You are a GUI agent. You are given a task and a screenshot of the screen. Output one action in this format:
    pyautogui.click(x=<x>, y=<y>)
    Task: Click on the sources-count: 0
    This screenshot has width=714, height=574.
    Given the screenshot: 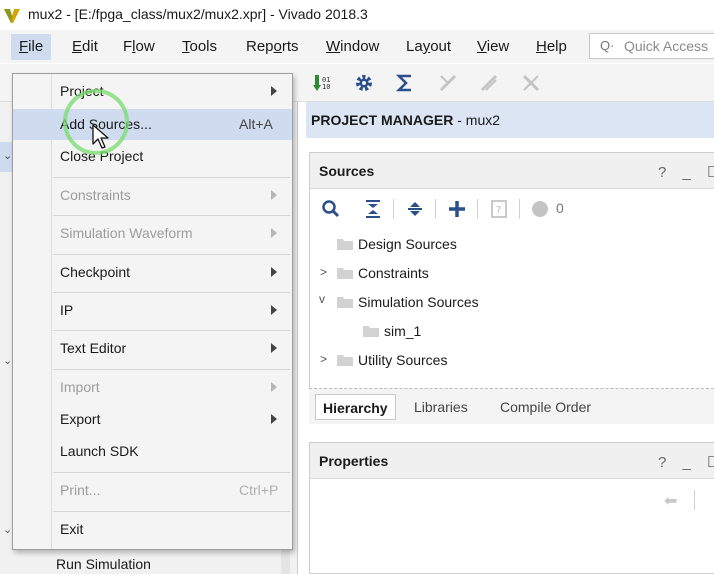 What is the action you would take?
    pyautogui.click(x=560, y=208)
    